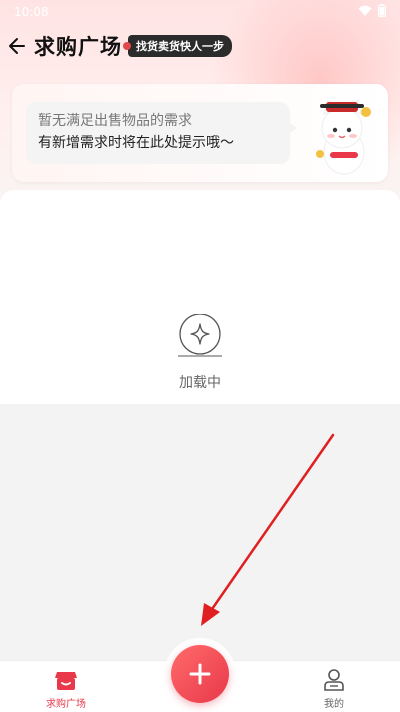 The width and height of the screenshot is (400, 712). I want to click on person-icon, so click(334, 680).